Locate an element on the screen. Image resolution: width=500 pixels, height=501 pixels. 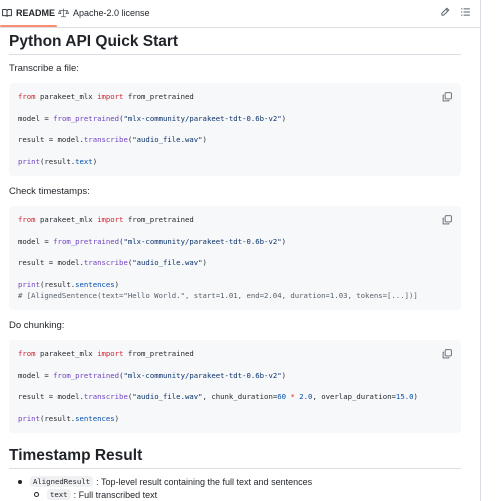
heading-quick-start: Python API Quick Start is located at coordinates (235, 44).